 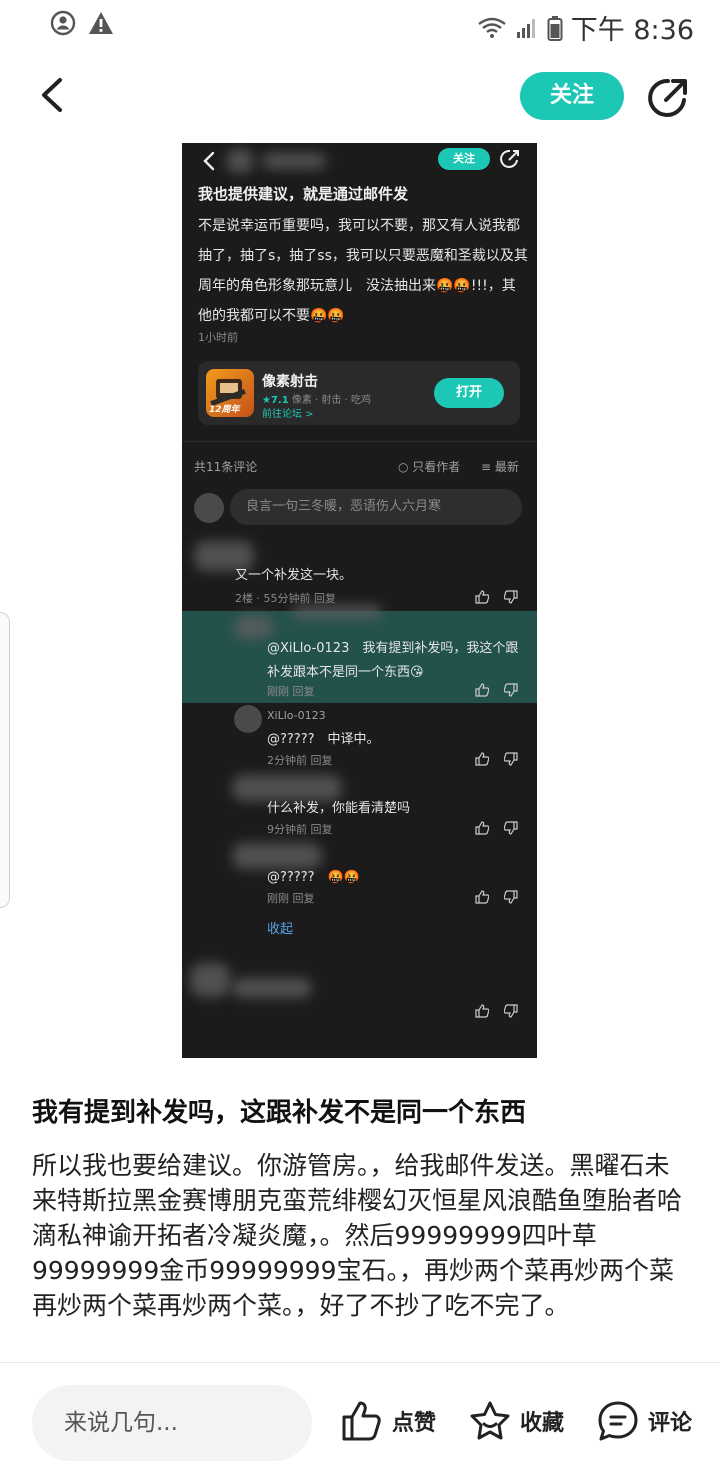 What do you see at coordinates (303, 194) in the screenshot?
I see `screenshot-post-title: 我也提供建议，就是通过邮件发` at bounding box center [303, 194].